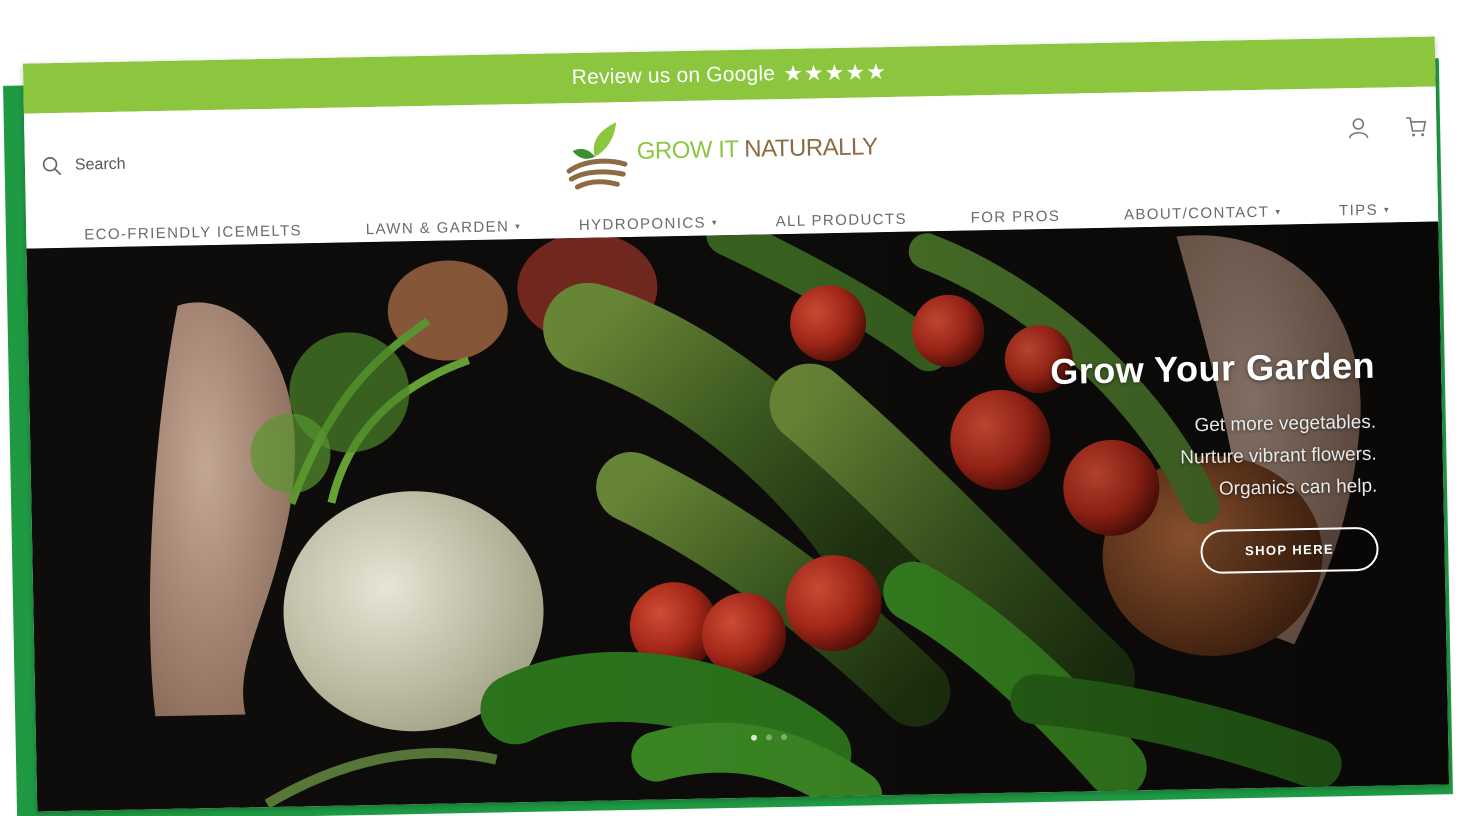 This screenshot has height=816, width=1470. Describe the element at coordinates (811, 148) in the screenshot. I see `logo-naturally-text: NATURALLY` at that location.